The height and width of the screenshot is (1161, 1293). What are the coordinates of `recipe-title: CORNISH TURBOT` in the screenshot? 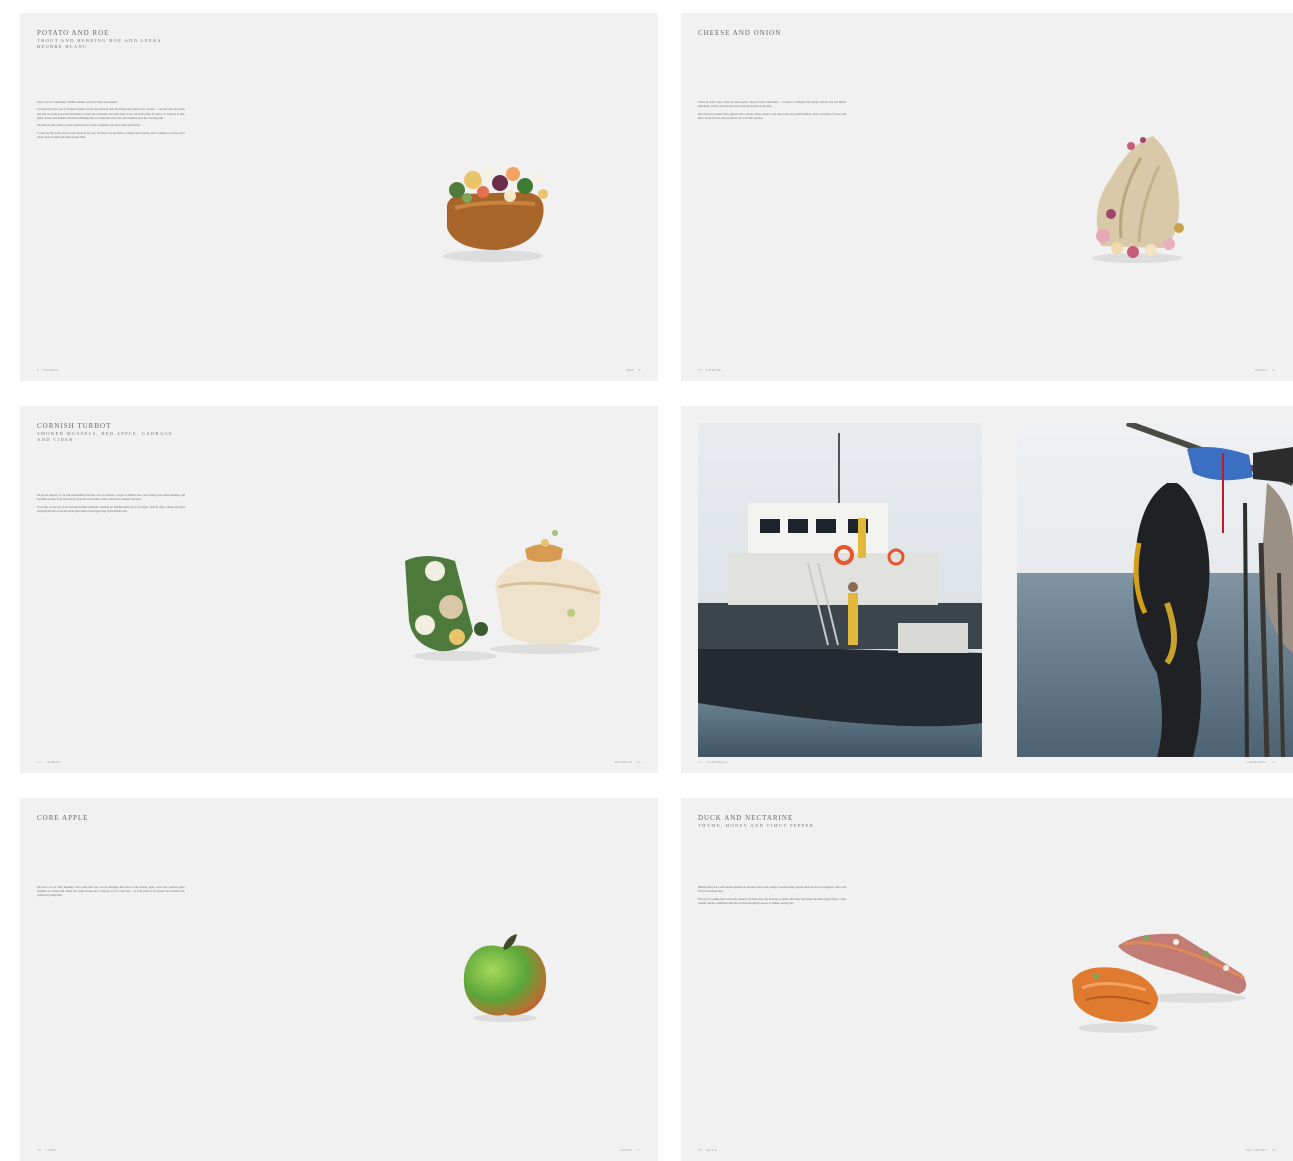 It's located at (74, 426).